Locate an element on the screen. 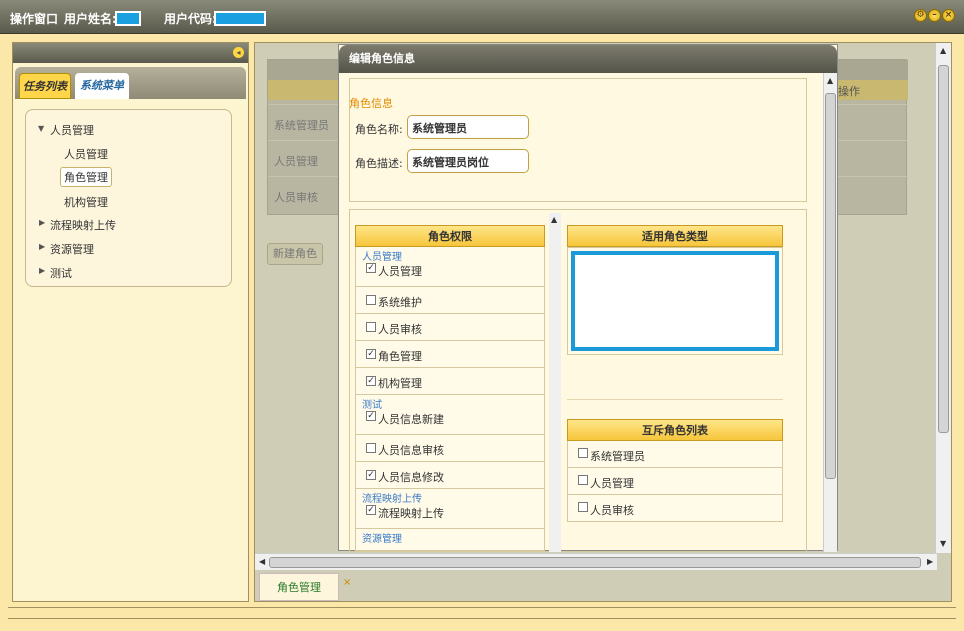 The height and width of the screenshot is (631, 964). inner-scrollbar: ▲ is located at coordinates (555, 382).